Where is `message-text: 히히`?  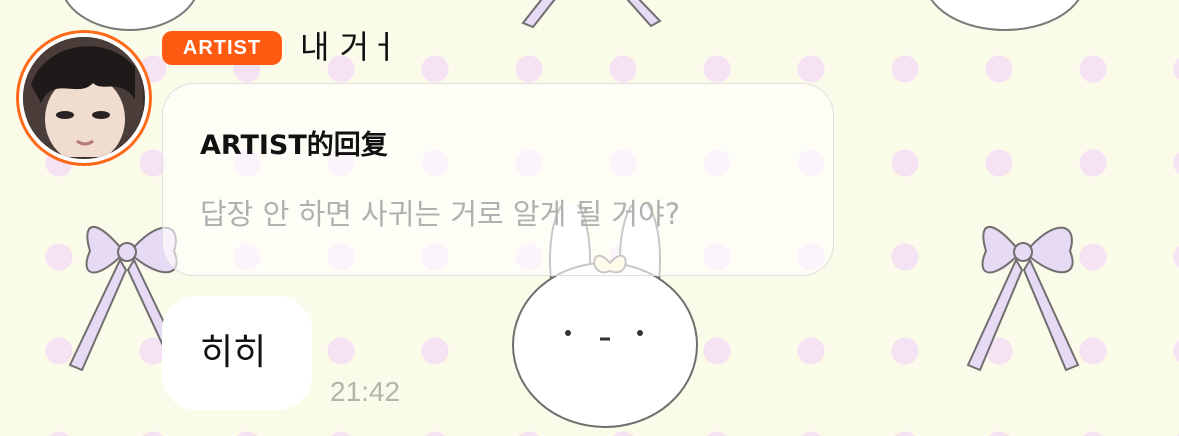 message-text: 히히 is located at coordinates (233, 352).